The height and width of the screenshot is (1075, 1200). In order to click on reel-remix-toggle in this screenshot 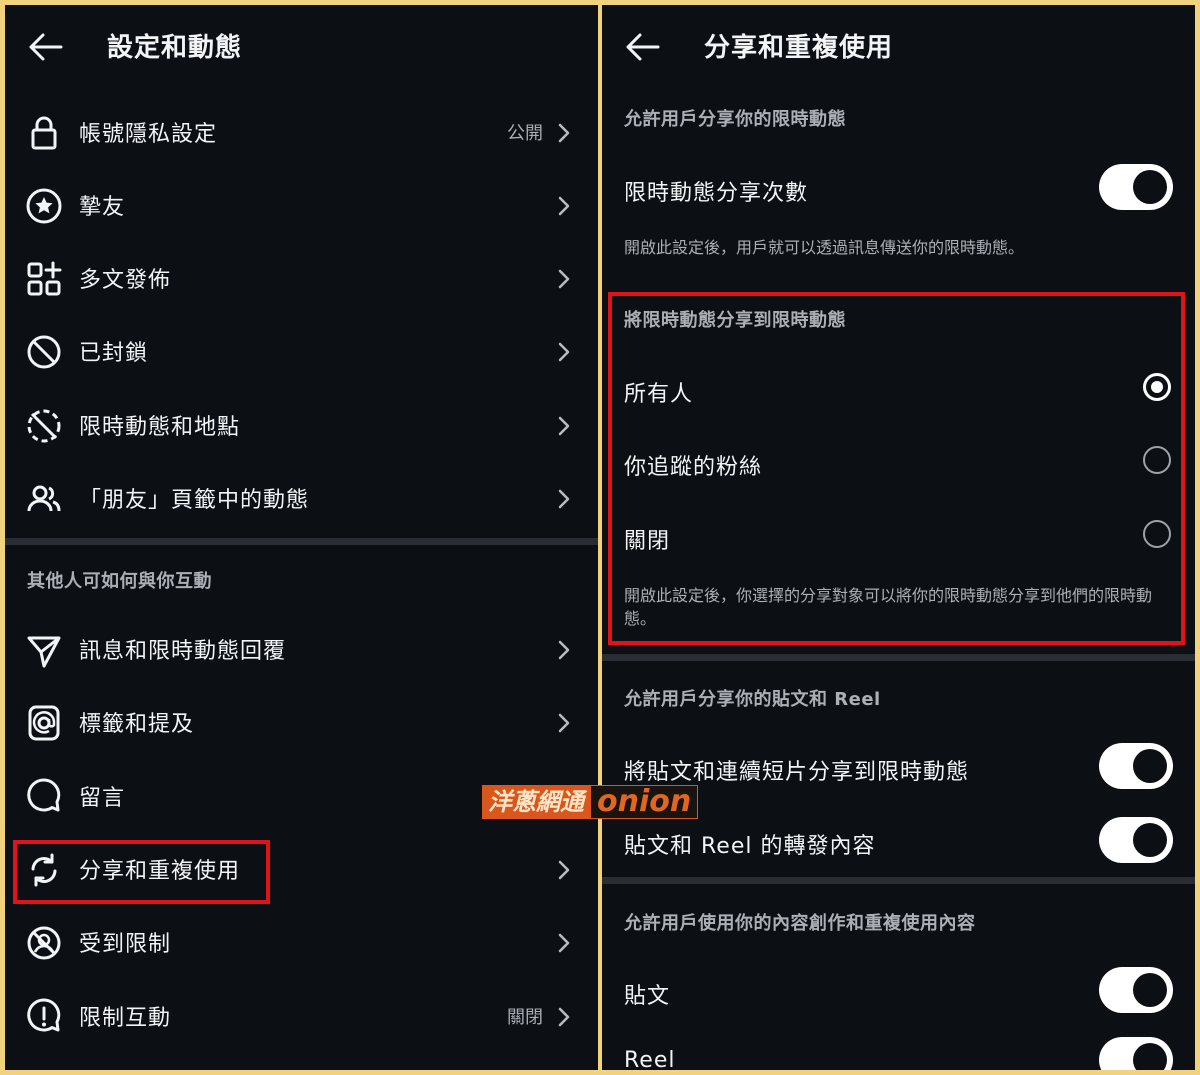, I will do `click(1136, 840)`.